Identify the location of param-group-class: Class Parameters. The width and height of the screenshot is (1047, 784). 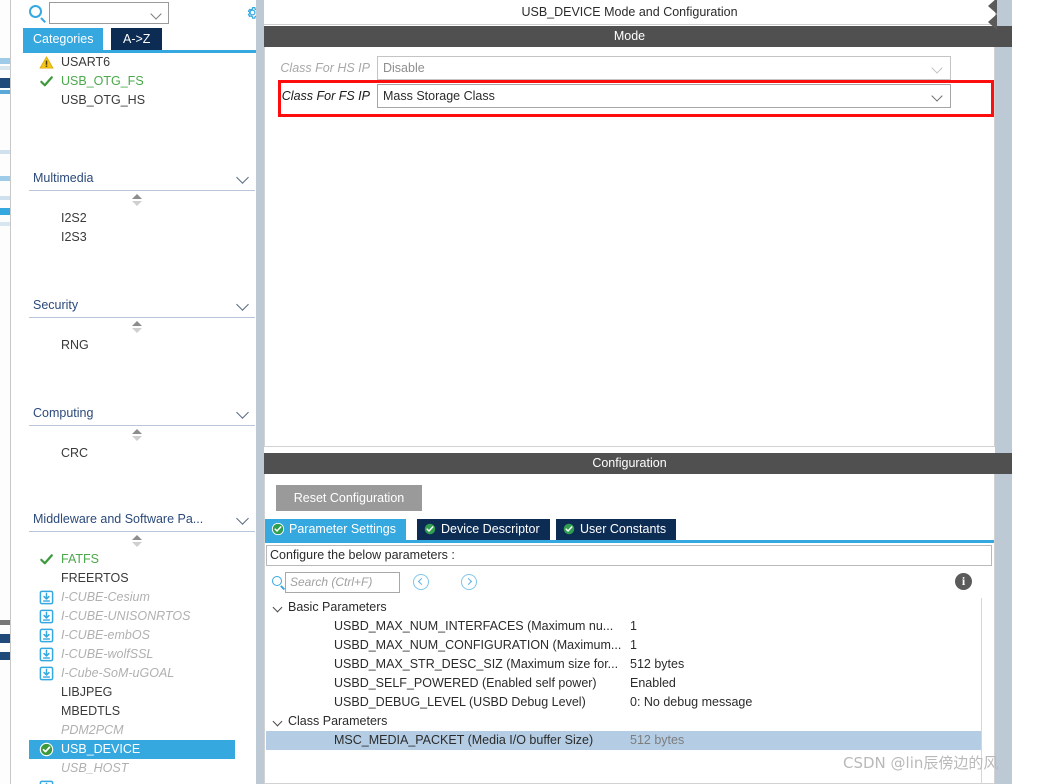
(623, 721).